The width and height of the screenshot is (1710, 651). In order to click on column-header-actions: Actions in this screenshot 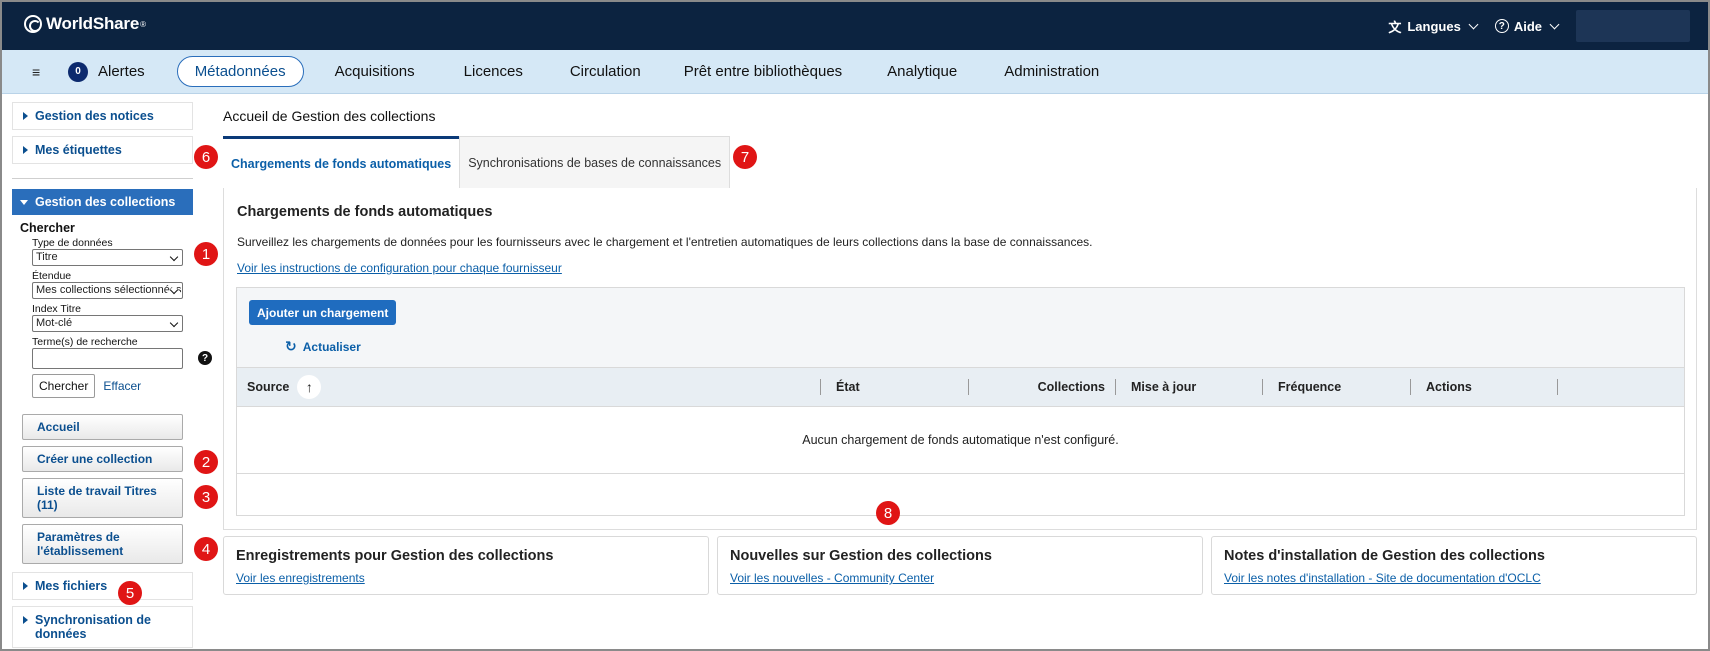, I will do `click(1449, 387)`.